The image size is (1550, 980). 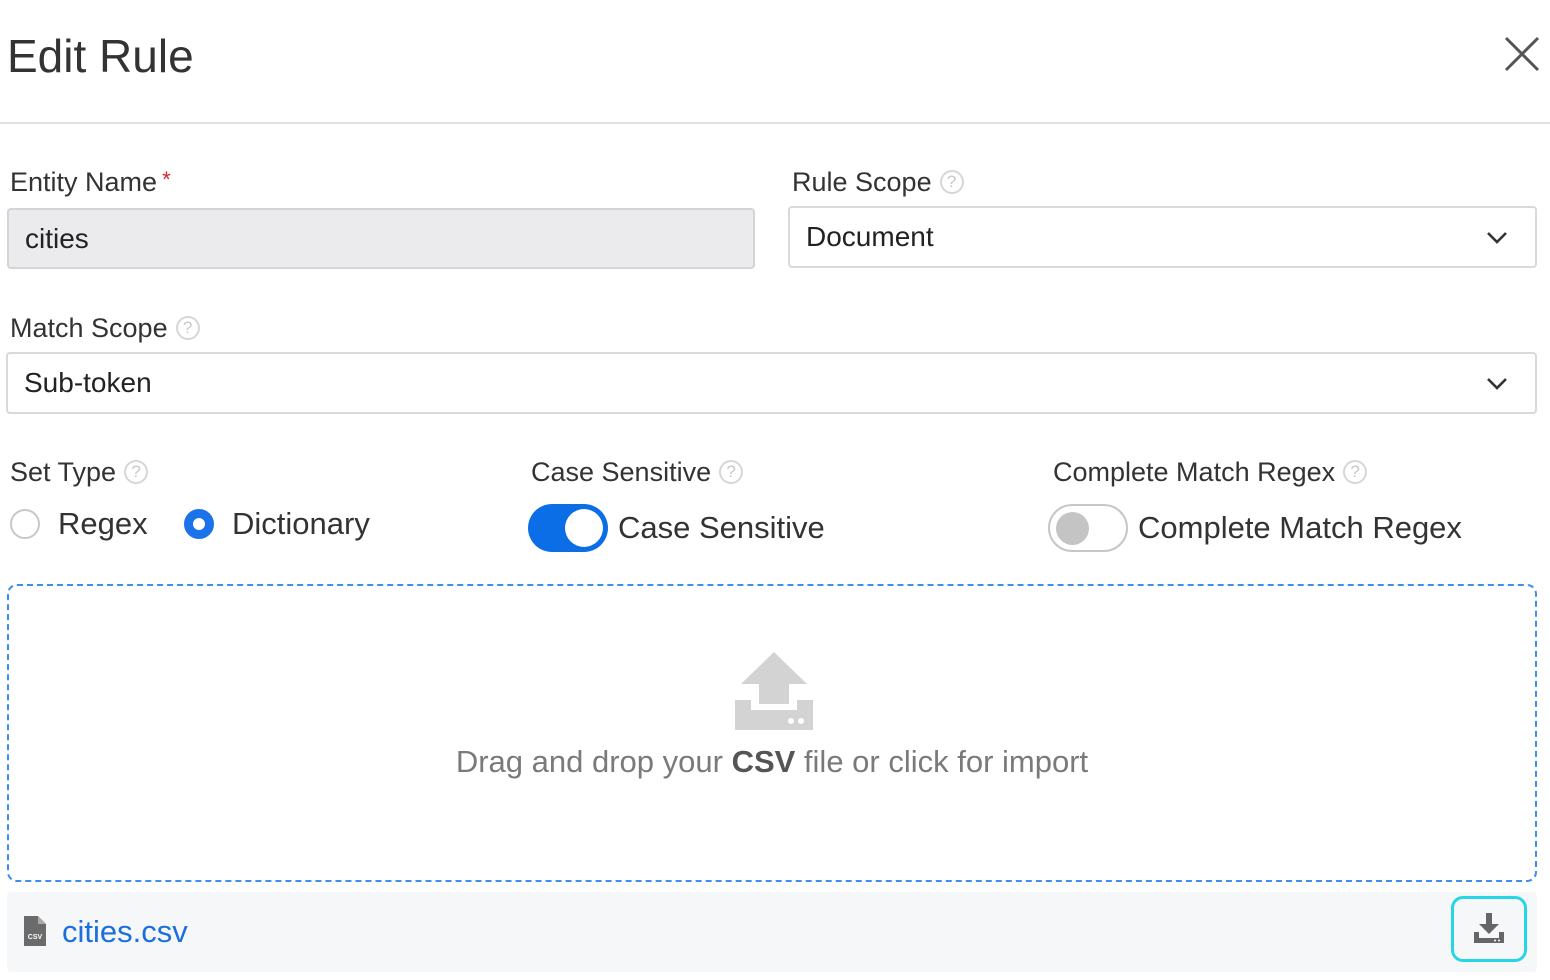 What do you see at coordinates (381, 238) in the screenshot?
I see `entity-name-input: cities` at bounding box center [381, 238].